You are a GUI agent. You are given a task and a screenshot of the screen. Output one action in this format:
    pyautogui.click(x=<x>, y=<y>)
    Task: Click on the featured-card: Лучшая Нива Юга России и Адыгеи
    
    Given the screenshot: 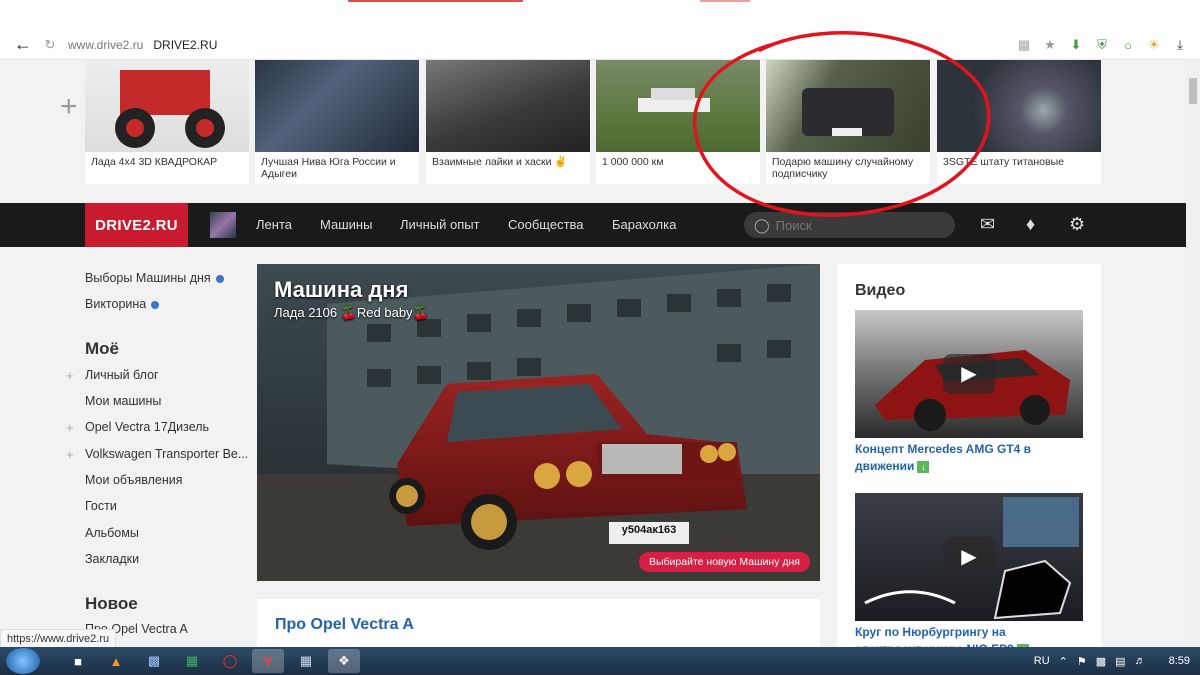 What is the action you would take?
    pyautogui.click(x=337, y=122)
    